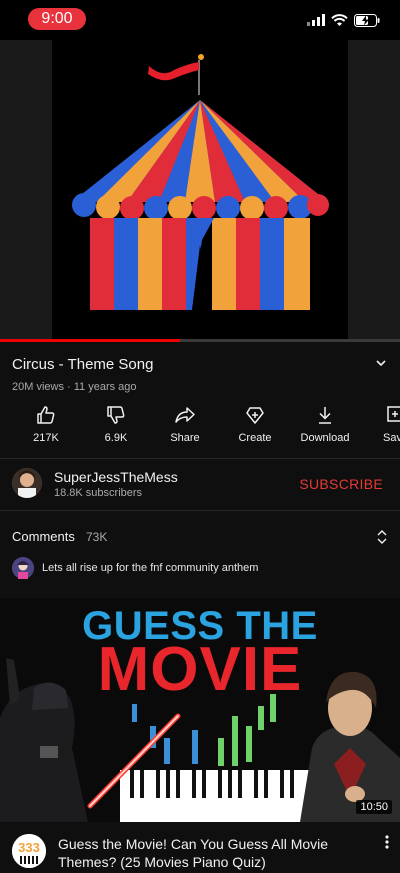 This screenshot has width=400, height=873. I want to click on comments-count: 73K, so click(97, 537).